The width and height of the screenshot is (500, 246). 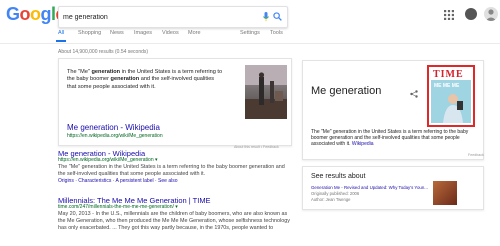 I want to click on magazine-cover: TIME ME ME ME, so click(x=451, y=96).